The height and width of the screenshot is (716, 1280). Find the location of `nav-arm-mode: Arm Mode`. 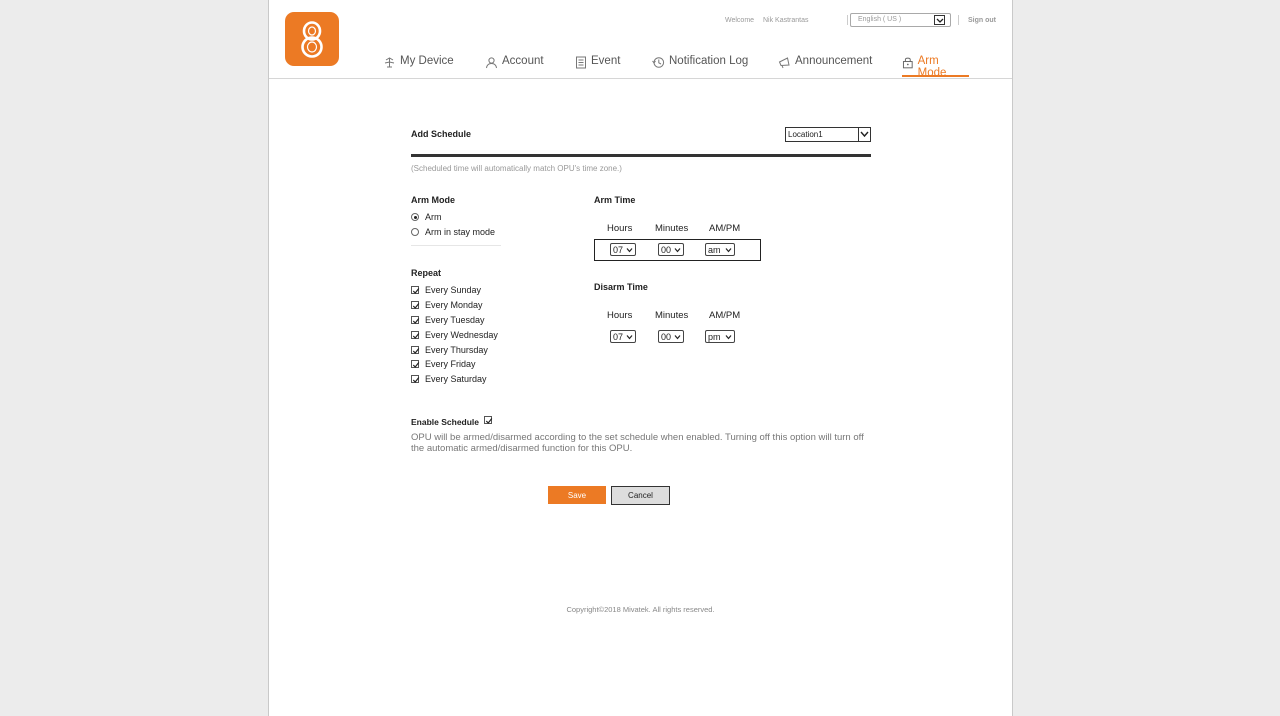

nav-arm-mode: Arm Mode is located at coordinates (935, 67).